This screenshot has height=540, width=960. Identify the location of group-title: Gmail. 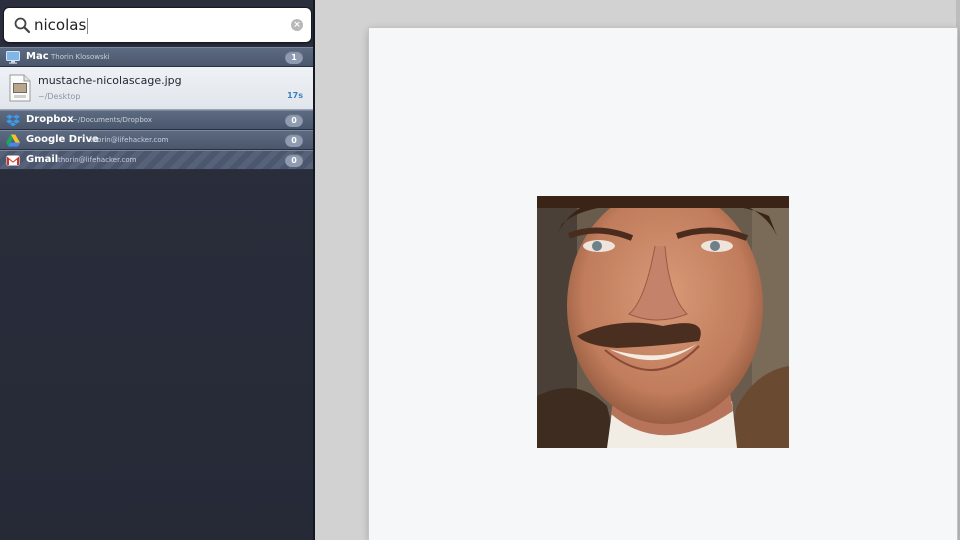
(42, 159).